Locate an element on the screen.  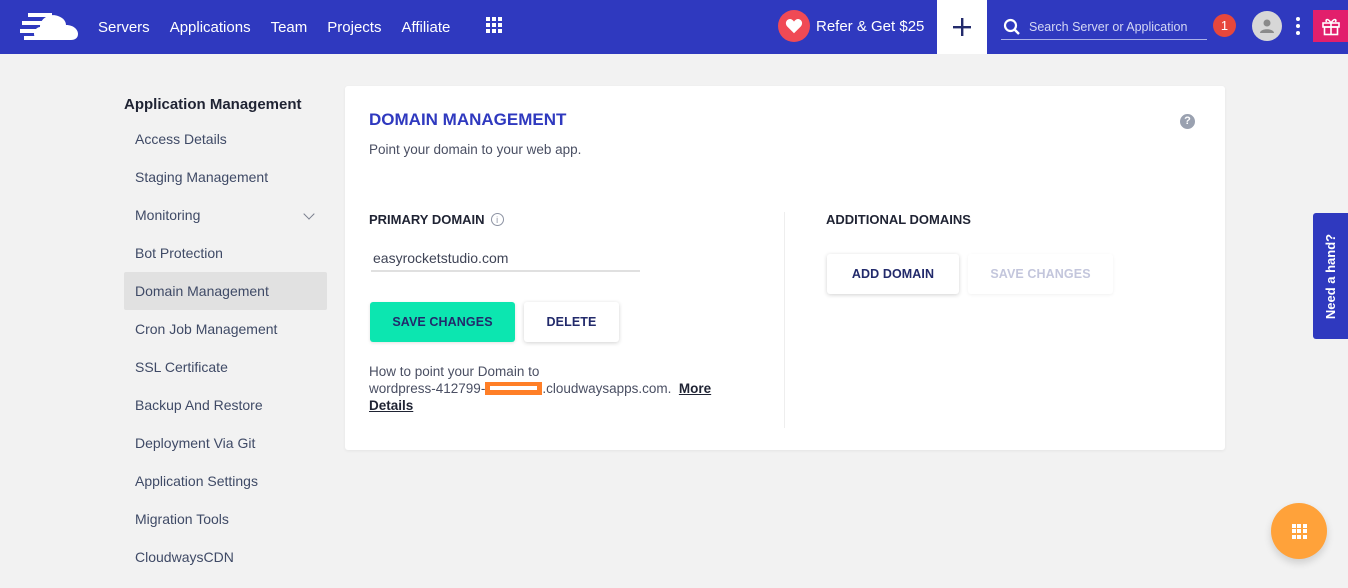
search-icon is located at coordinates (1011, 26).